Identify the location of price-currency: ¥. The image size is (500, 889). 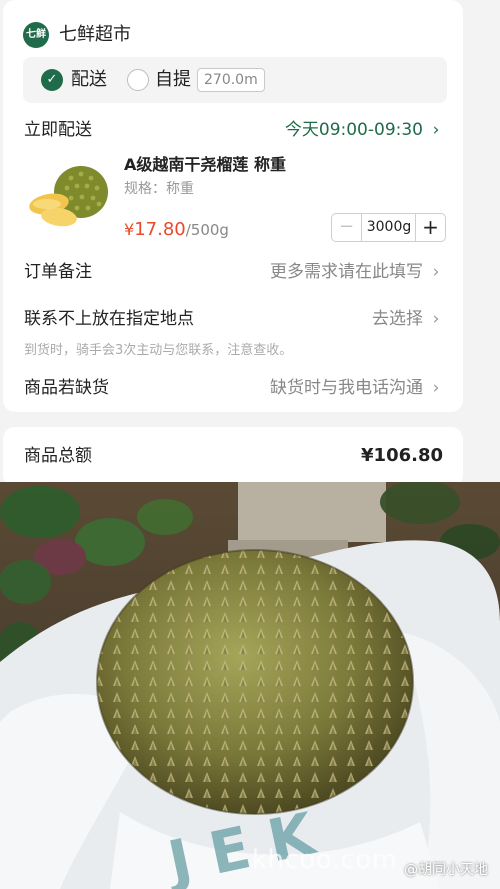
(129, 229).